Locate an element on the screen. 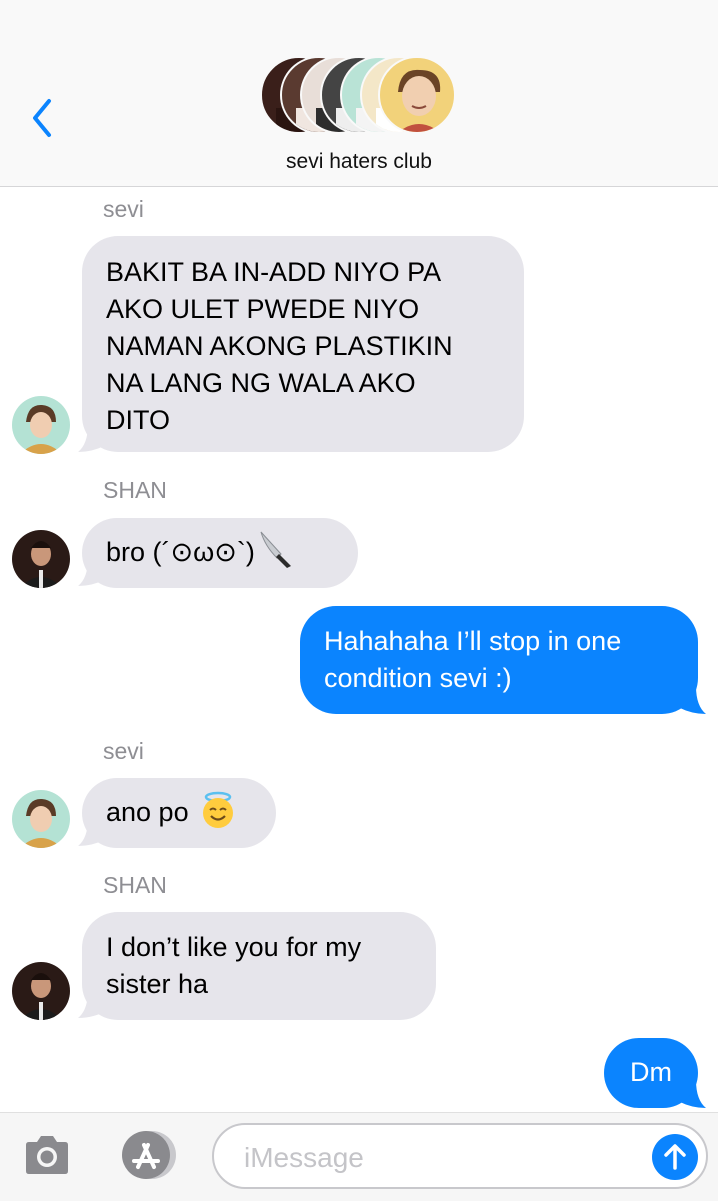  message-line: Hahahaha I’ll stop in one is located at coordinates (473, 641).